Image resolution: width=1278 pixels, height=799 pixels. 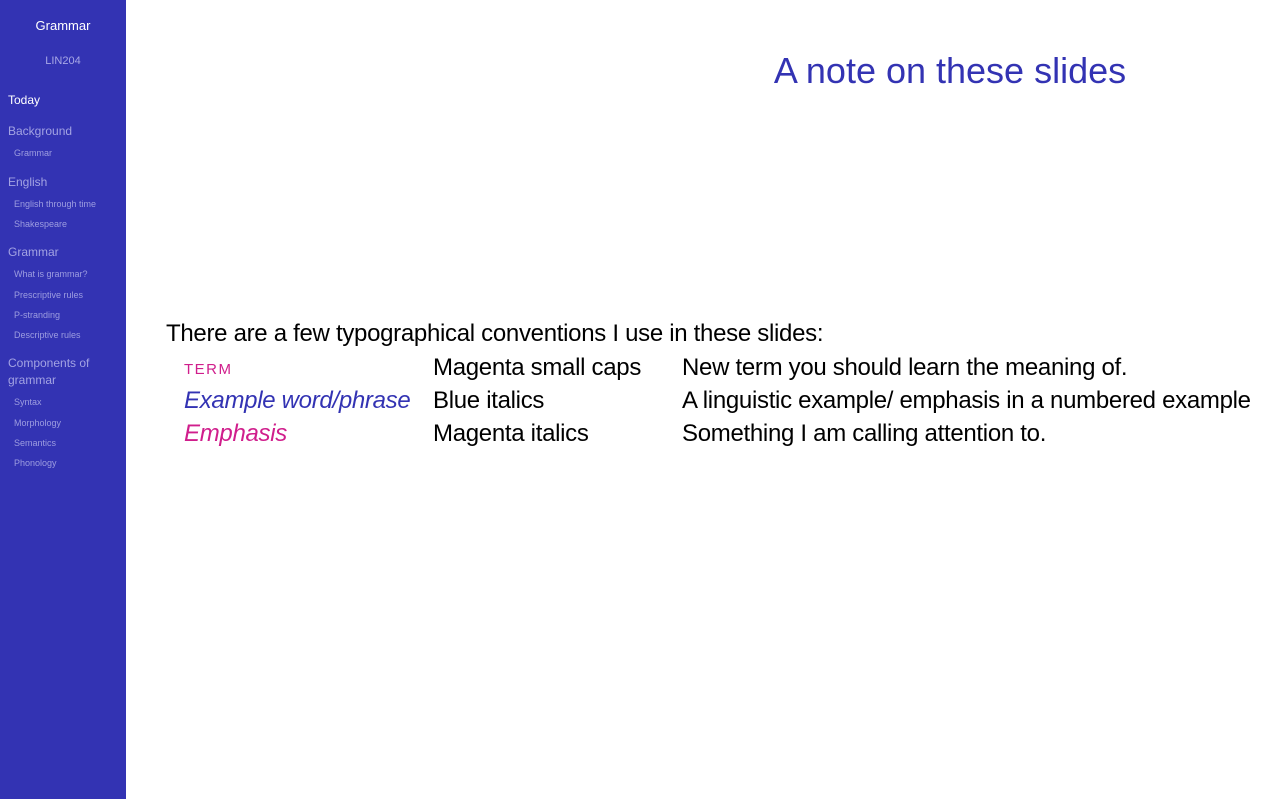 What do you see at coordinates (64, 131) in the screenshot?
I see `sidebar-item-background: Background` at bounding box center [64, 131].